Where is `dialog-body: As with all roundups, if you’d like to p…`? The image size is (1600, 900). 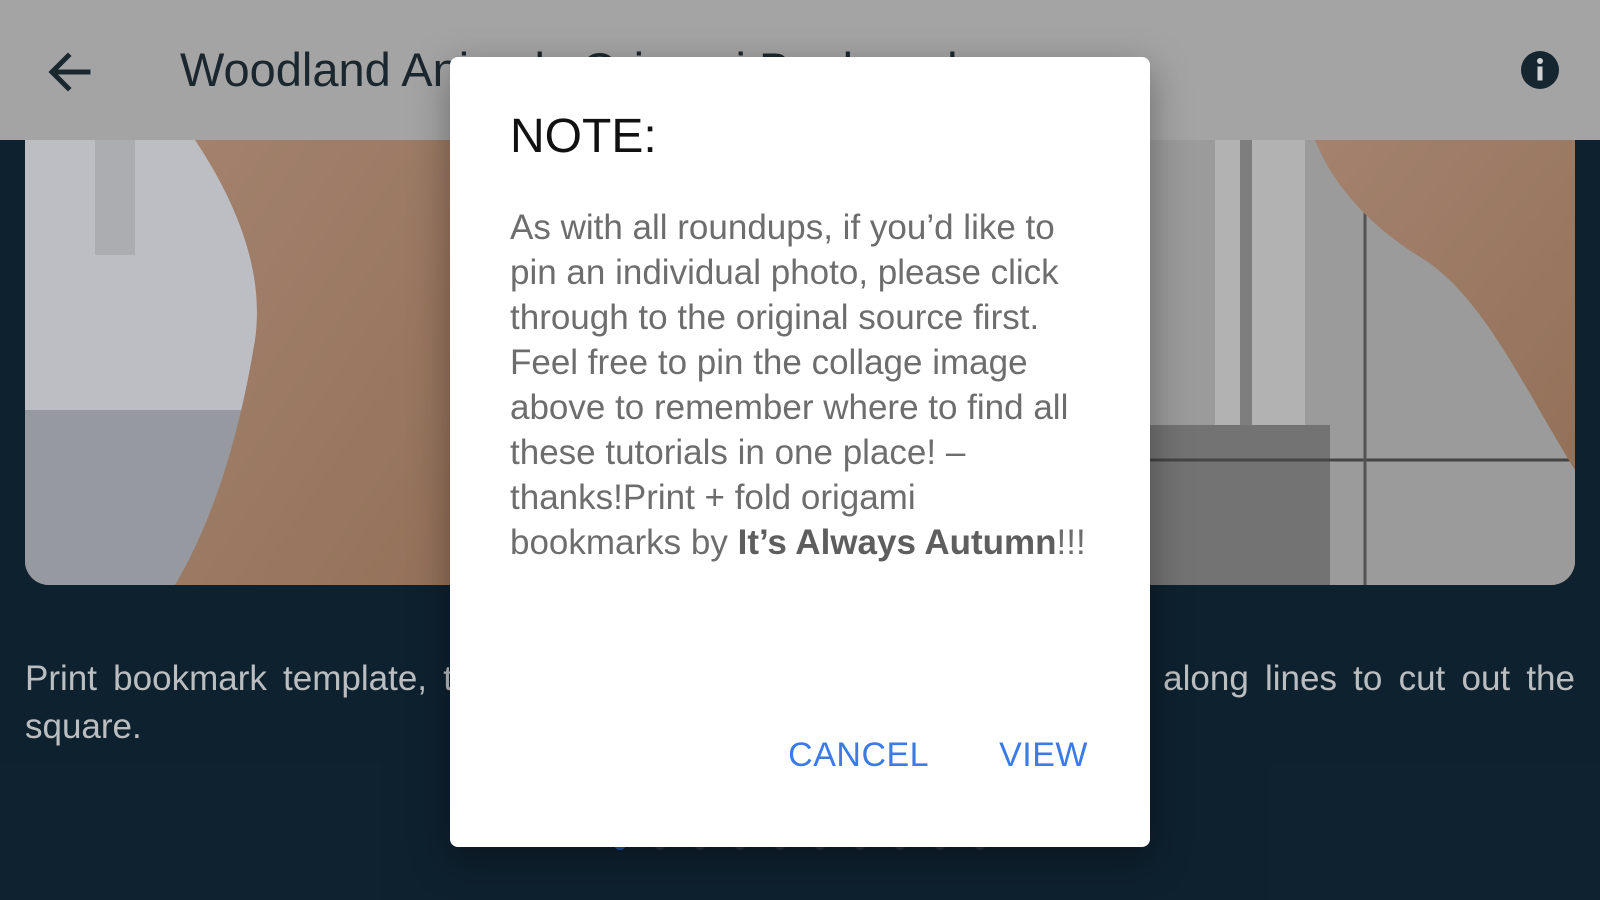 dialog-body: As with all roundups, if you’d like to p… is located at coordinates (802, 385).